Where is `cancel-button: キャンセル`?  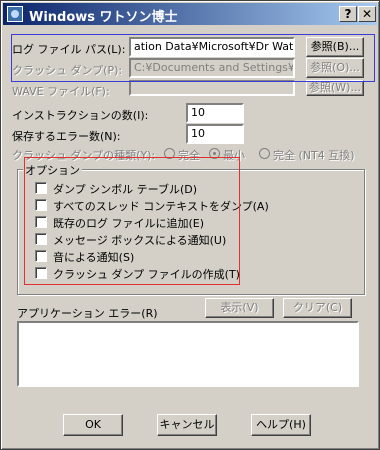 cancel-button: キャンセル is located at coordinates (187, 425).